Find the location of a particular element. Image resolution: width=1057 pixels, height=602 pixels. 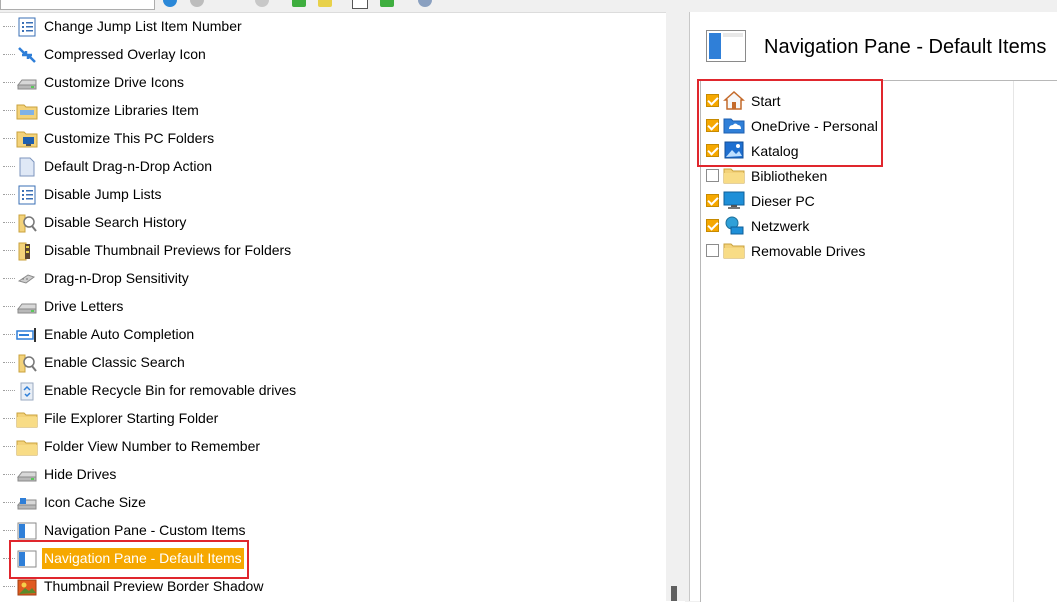

tree-item: Customize Libraries Item is located at coordinates (330, 111).